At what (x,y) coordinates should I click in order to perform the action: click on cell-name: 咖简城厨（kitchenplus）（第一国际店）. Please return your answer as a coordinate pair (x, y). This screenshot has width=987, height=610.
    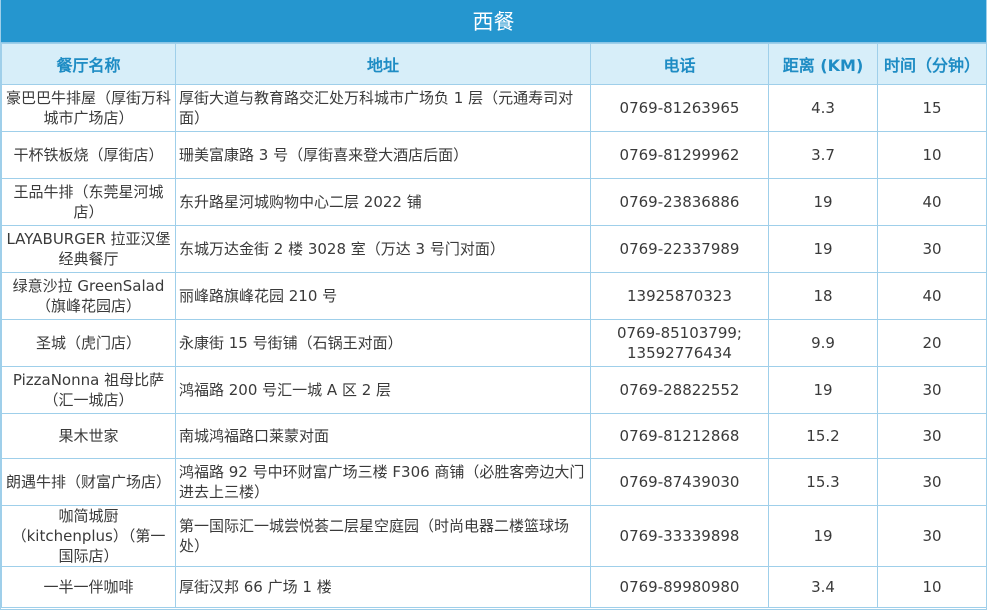
    Looking at the image, I should click on (88, 536).